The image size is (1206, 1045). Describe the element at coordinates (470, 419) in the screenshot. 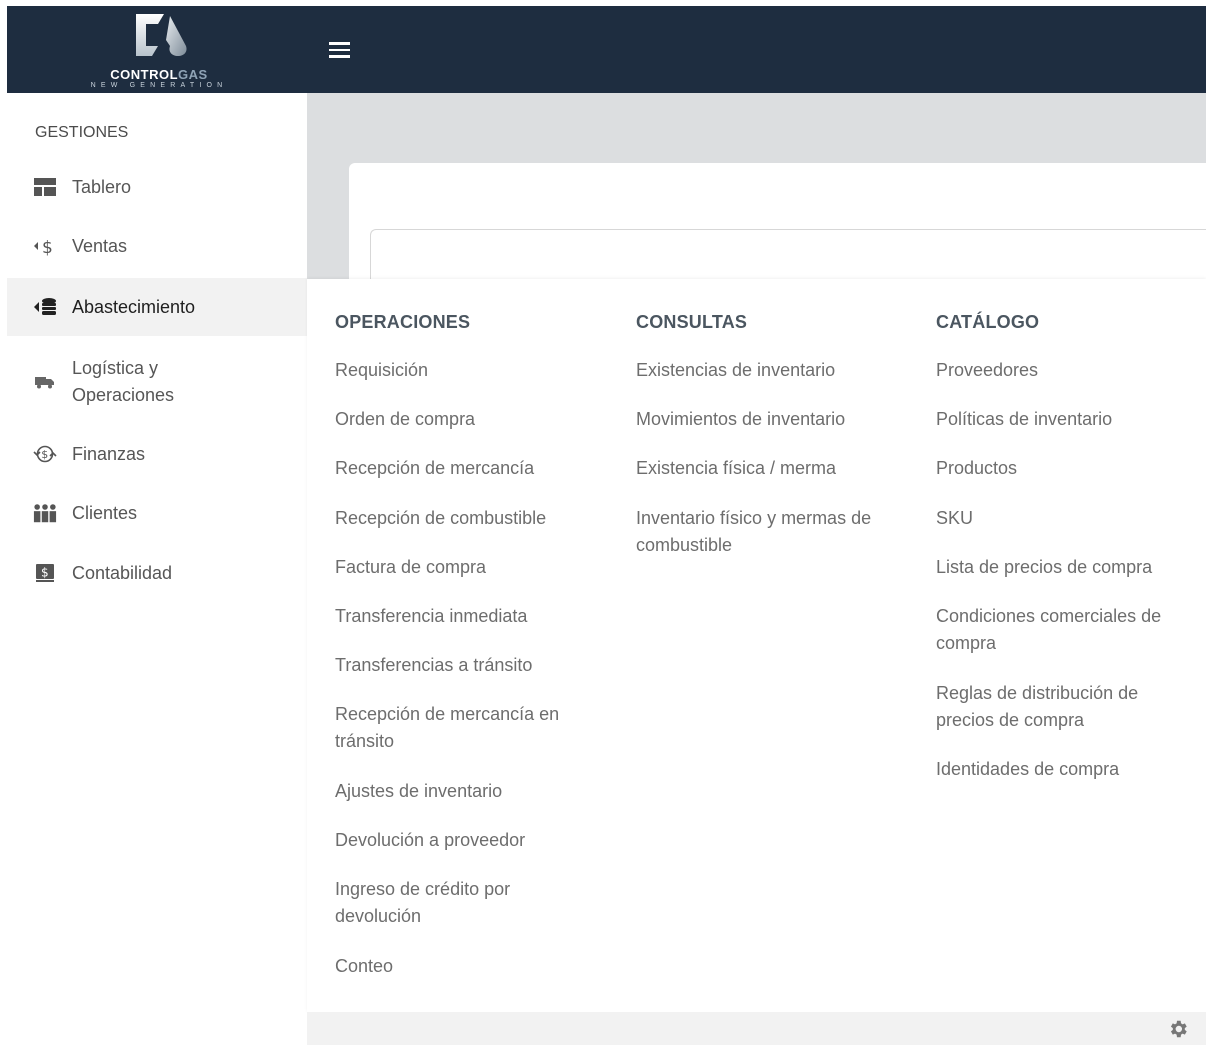

I see `menu-link-orden-de-compra: Orden de compra` at that location.